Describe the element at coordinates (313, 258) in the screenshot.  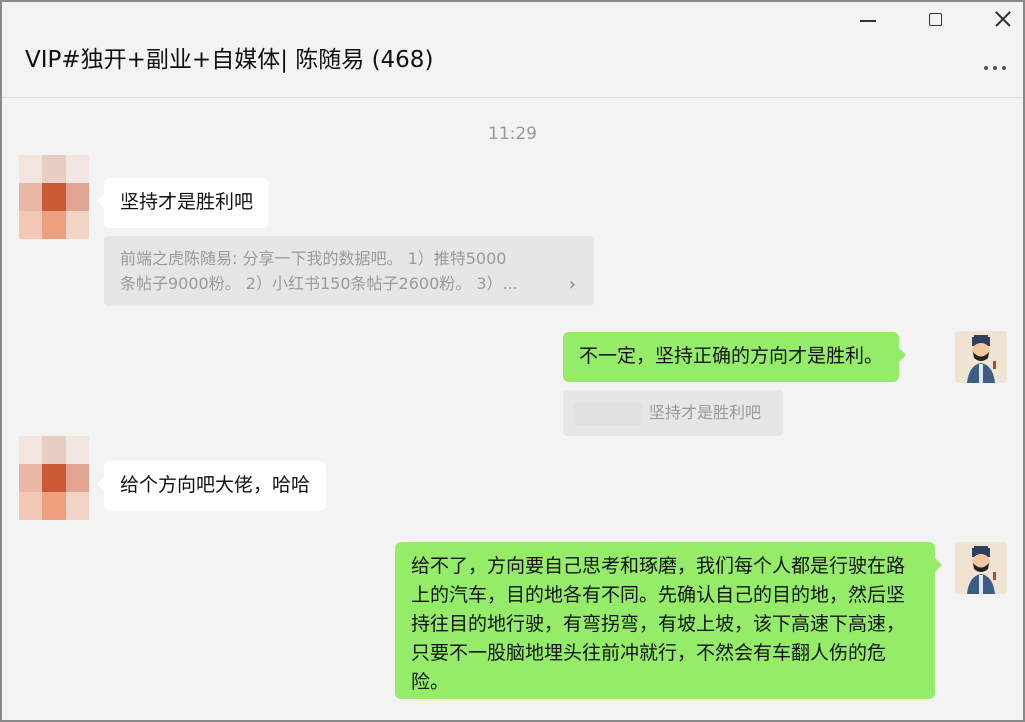
I see `quote-line: 前端之虎陈随易: 分享一下我的数据吧。 1）推特5000` at that location.